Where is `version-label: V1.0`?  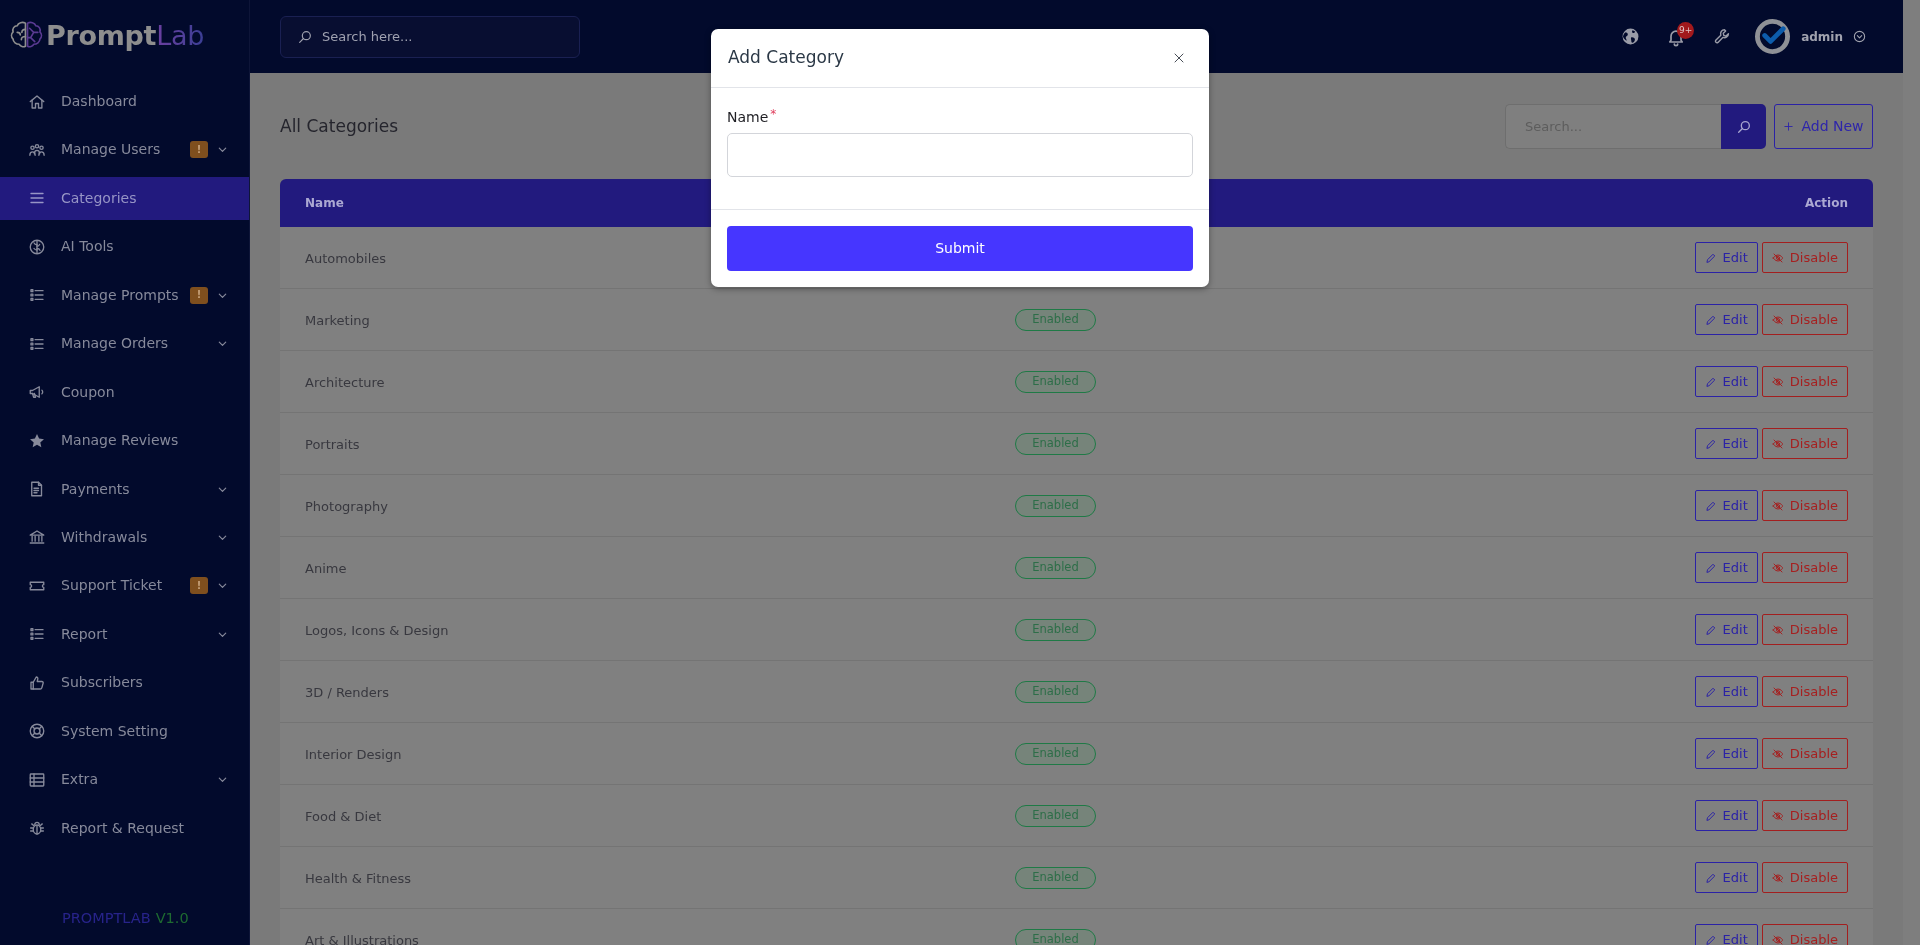
version-label: V1.0 is located at coordinates (172, 919).